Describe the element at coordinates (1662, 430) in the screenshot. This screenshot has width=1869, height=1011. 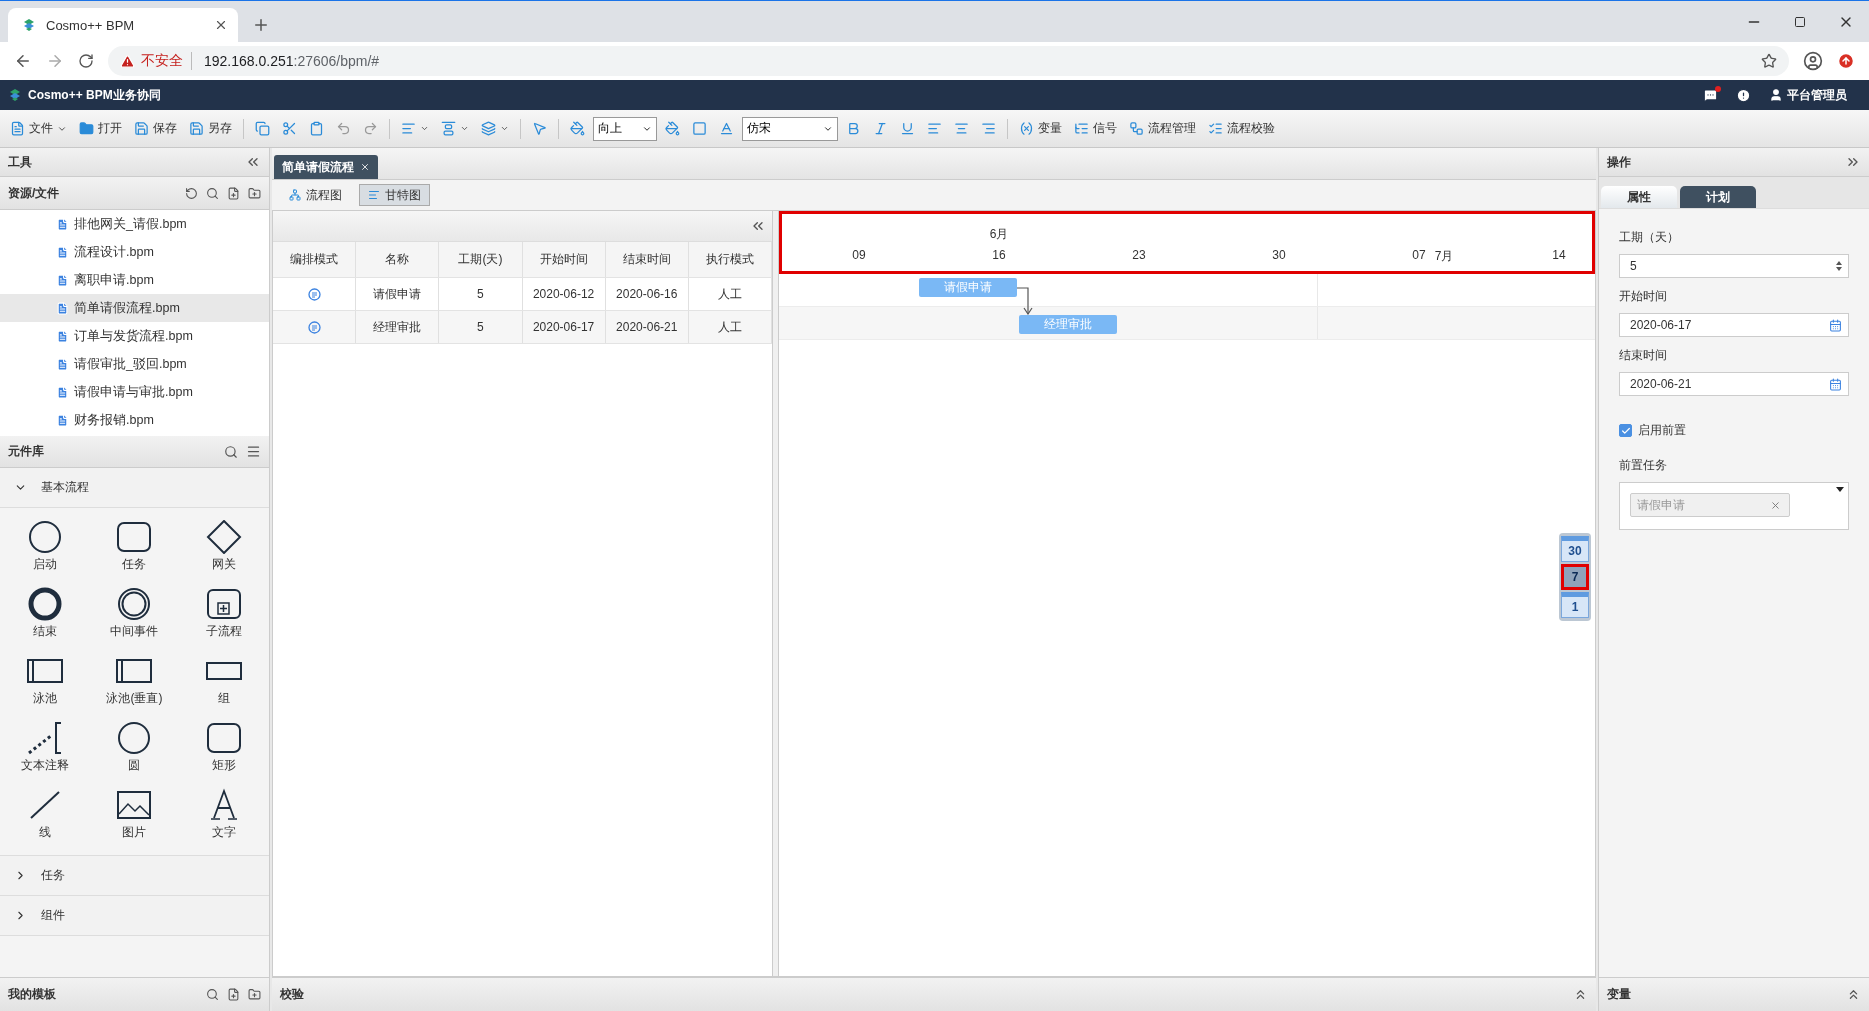
I see `checkbox-label: 启用前置` at that location.